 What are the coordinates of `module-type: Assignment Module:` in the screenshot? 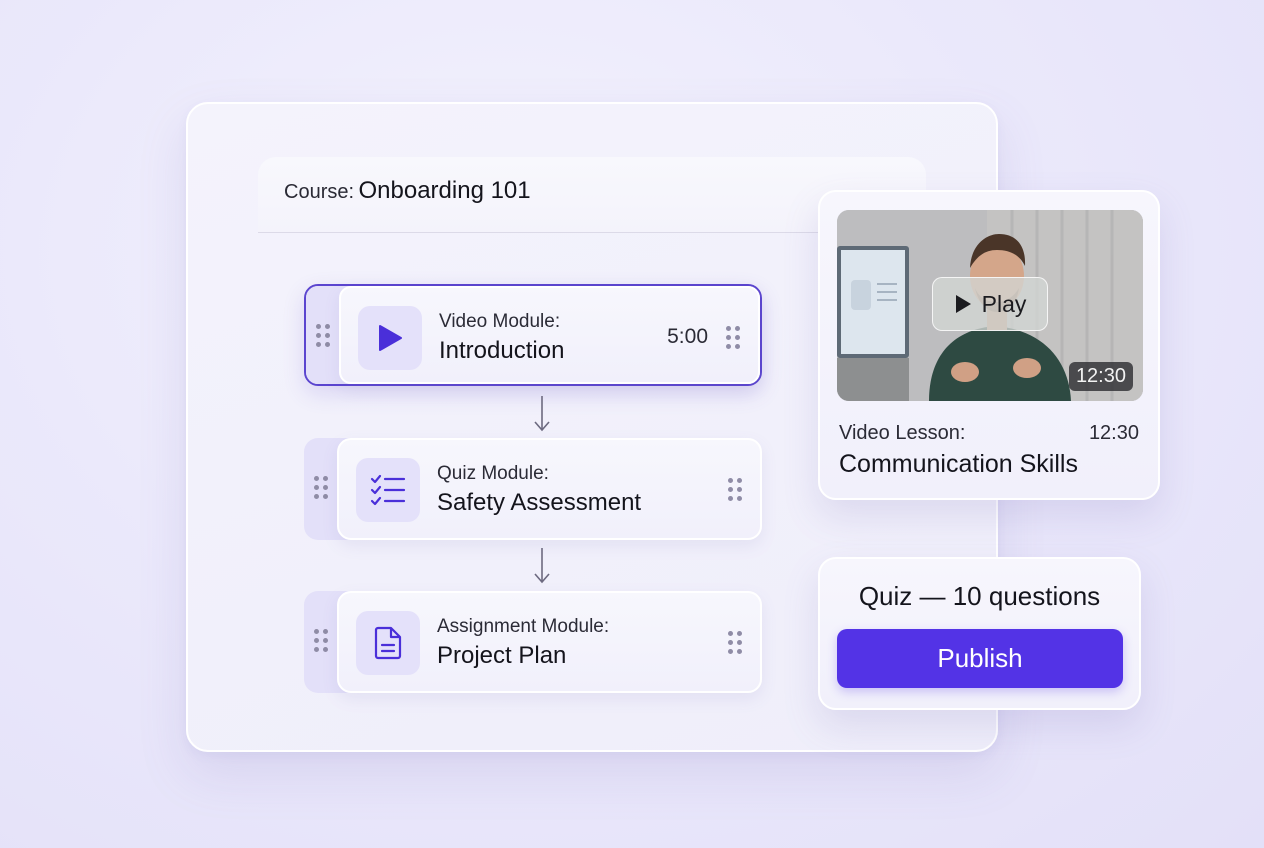 It's located at (523, 626).